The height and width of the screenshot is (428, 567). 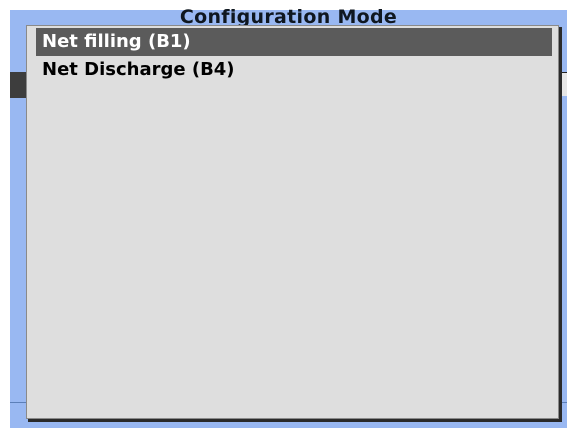 What do you see at coordinates (294, 70) in the screenshot?
I see `dropdown-option-net-discharge: Net Discharge (B4)` at bounding box center [294, 70].